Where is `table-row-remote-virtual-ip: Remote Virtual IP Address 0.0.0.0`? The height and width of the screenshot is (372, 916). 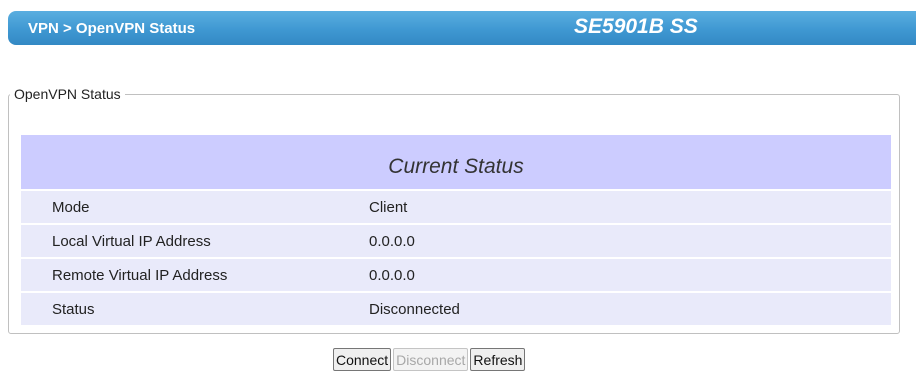 table-row-remote-virtual-ip: Remote Virtual IP Address 0.0.0.0 is located at coordinates (456, 275).